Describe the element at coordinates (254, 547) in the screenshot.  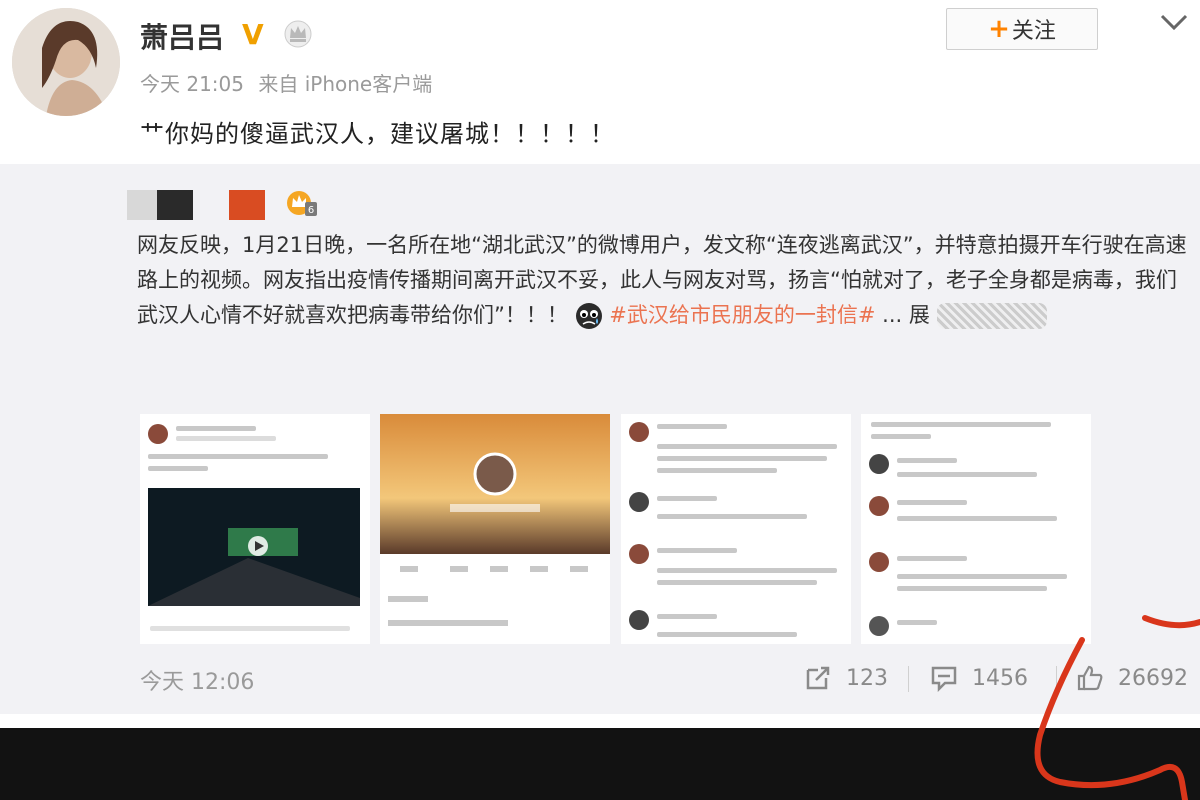
I see `video-preview` at that location.